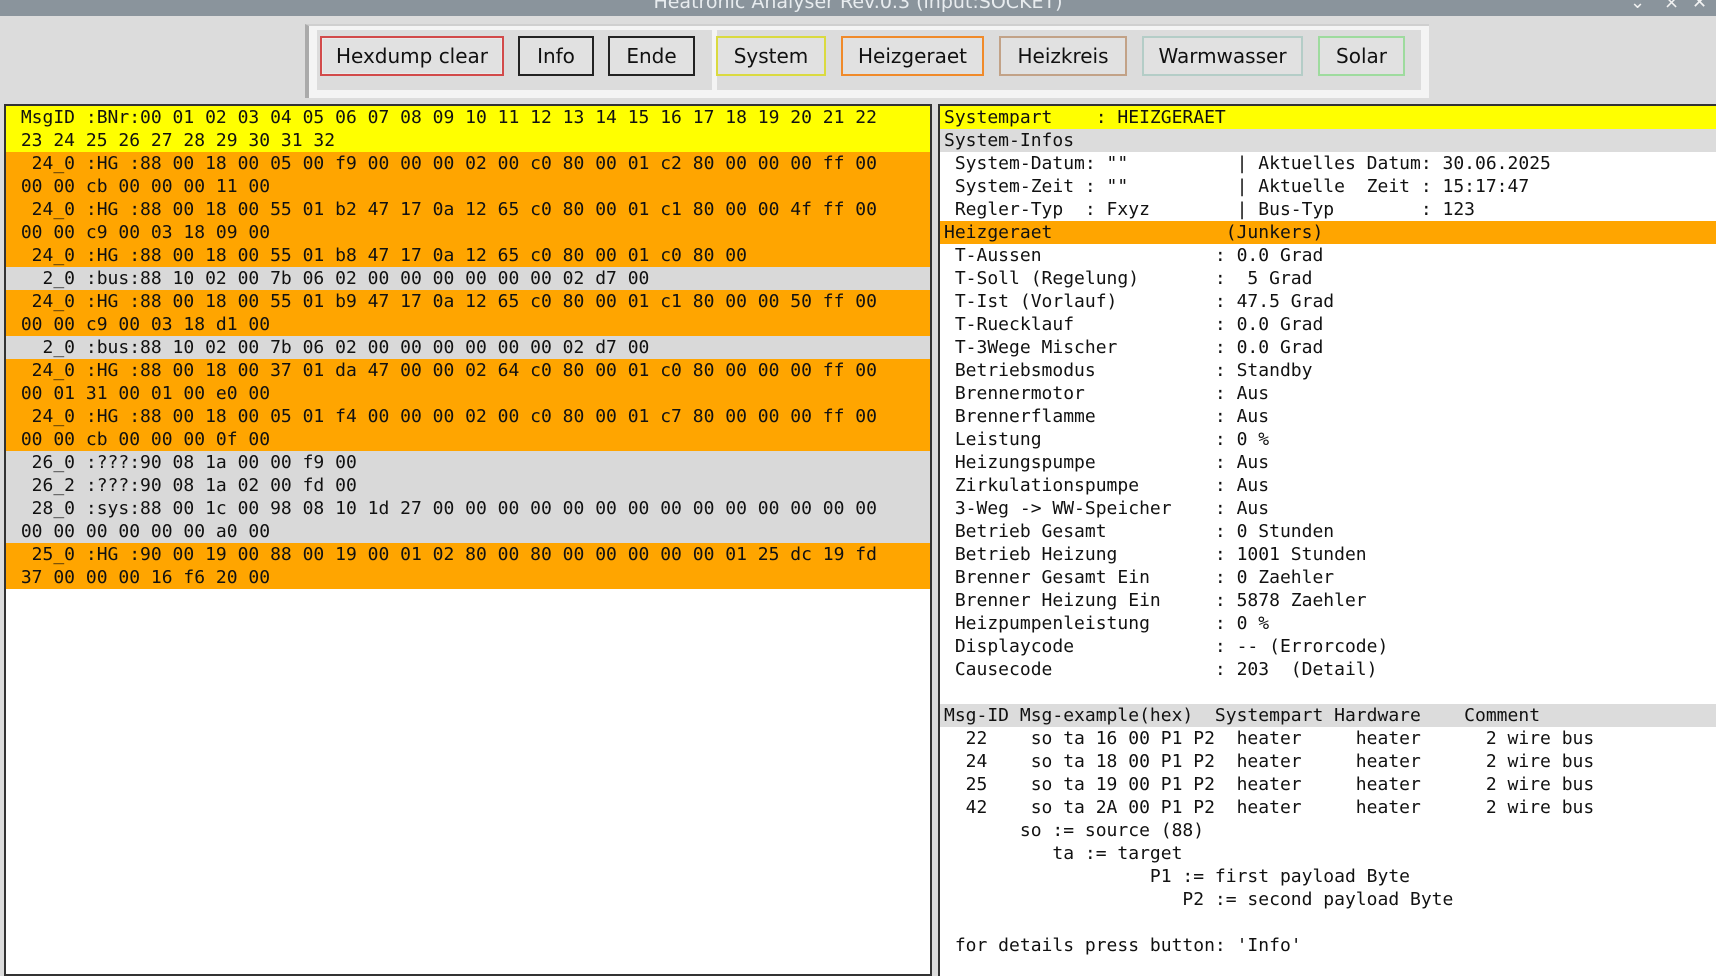 The image size is (1716, 976). Describe the element at coordinates (1139, 577) in the screenshot. I see `info-line: Brenner Gesamt Ein : 0 Zaehler` at that location.